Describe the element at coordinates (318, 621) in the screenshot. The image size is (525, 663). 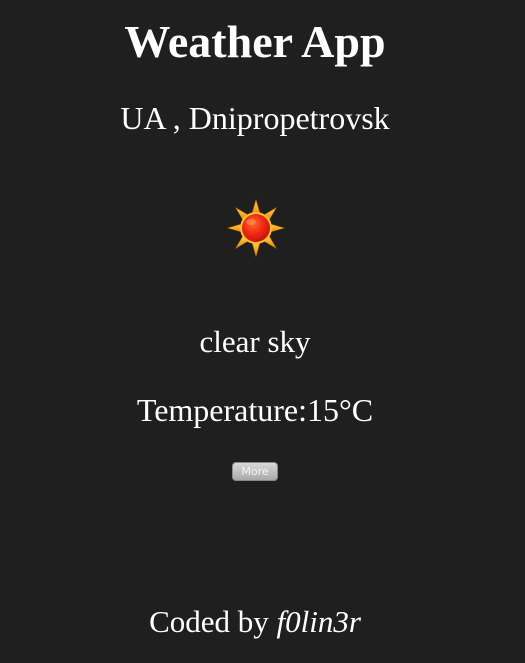
I see `author-name: f0lin3r` at that location.